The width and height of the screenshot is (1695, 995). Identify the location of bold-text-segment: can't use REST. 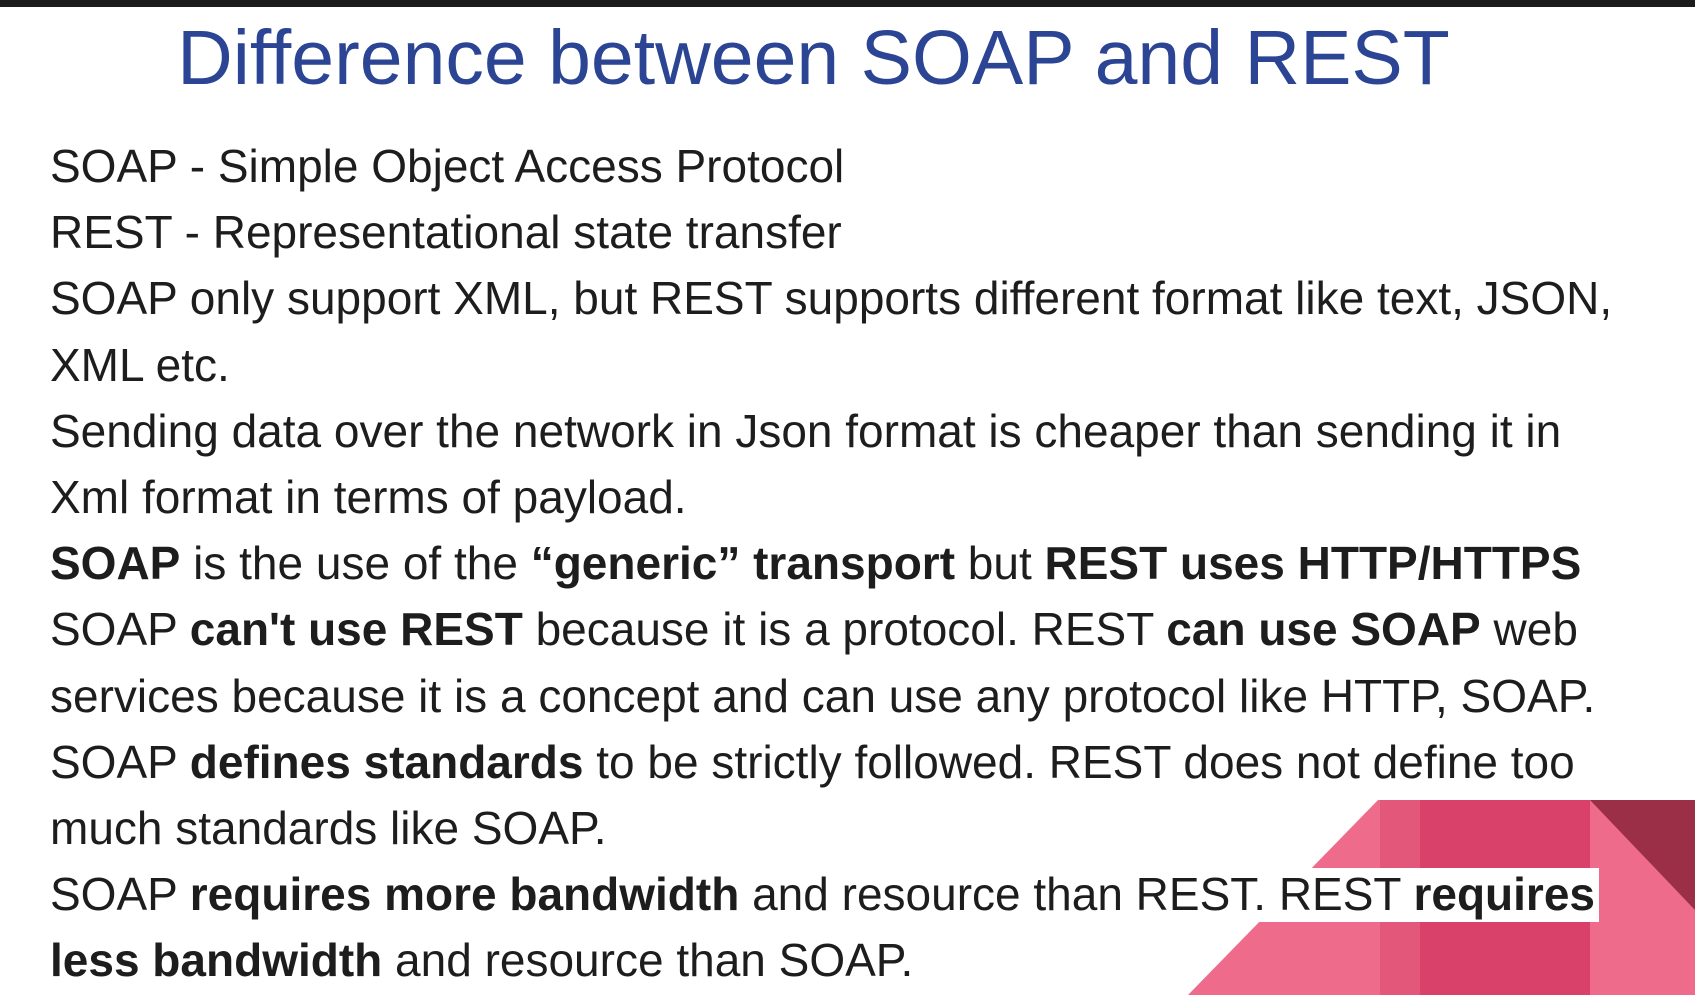
(356, 629).